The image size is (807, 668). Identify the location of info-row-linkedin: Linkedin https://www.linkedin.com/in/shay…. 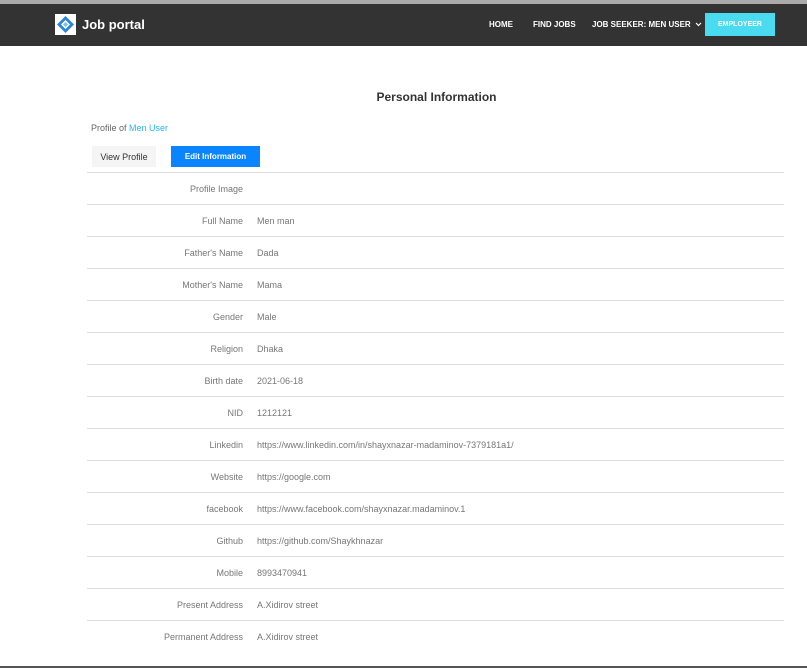
(435, 445).